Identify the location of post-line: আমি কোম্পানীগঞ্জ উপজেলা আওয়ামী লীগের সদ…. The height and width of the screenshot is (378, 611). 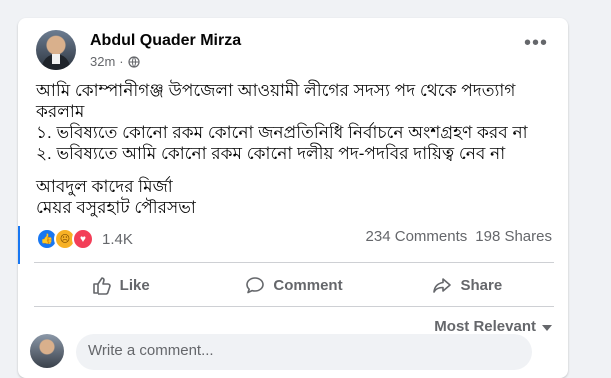
(276, 101).